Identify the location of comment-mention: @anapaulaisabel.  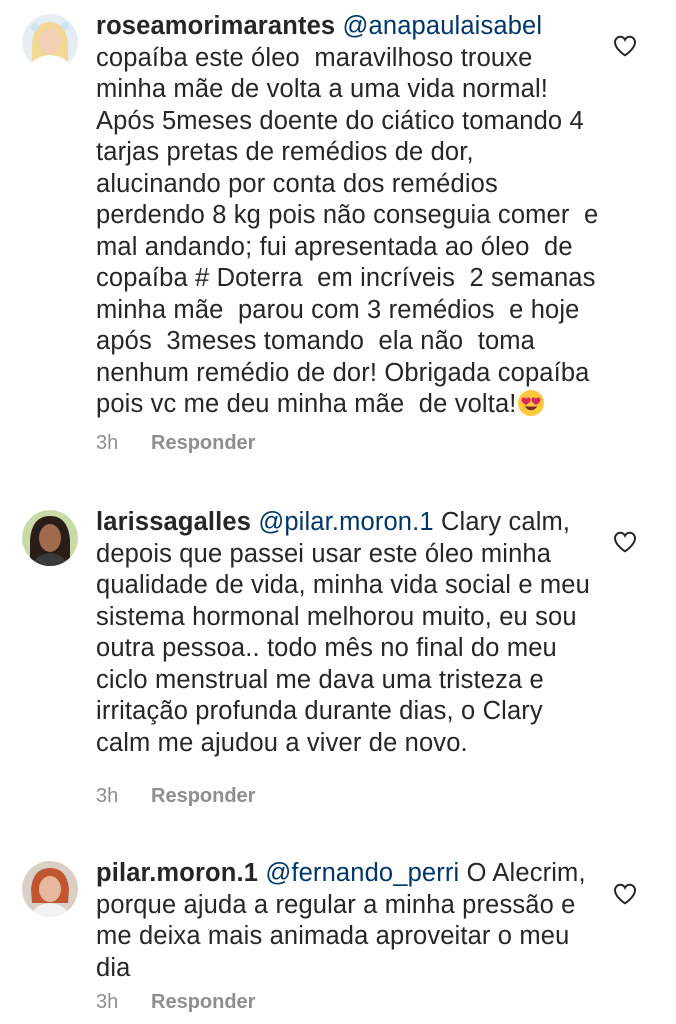
(443, 26).